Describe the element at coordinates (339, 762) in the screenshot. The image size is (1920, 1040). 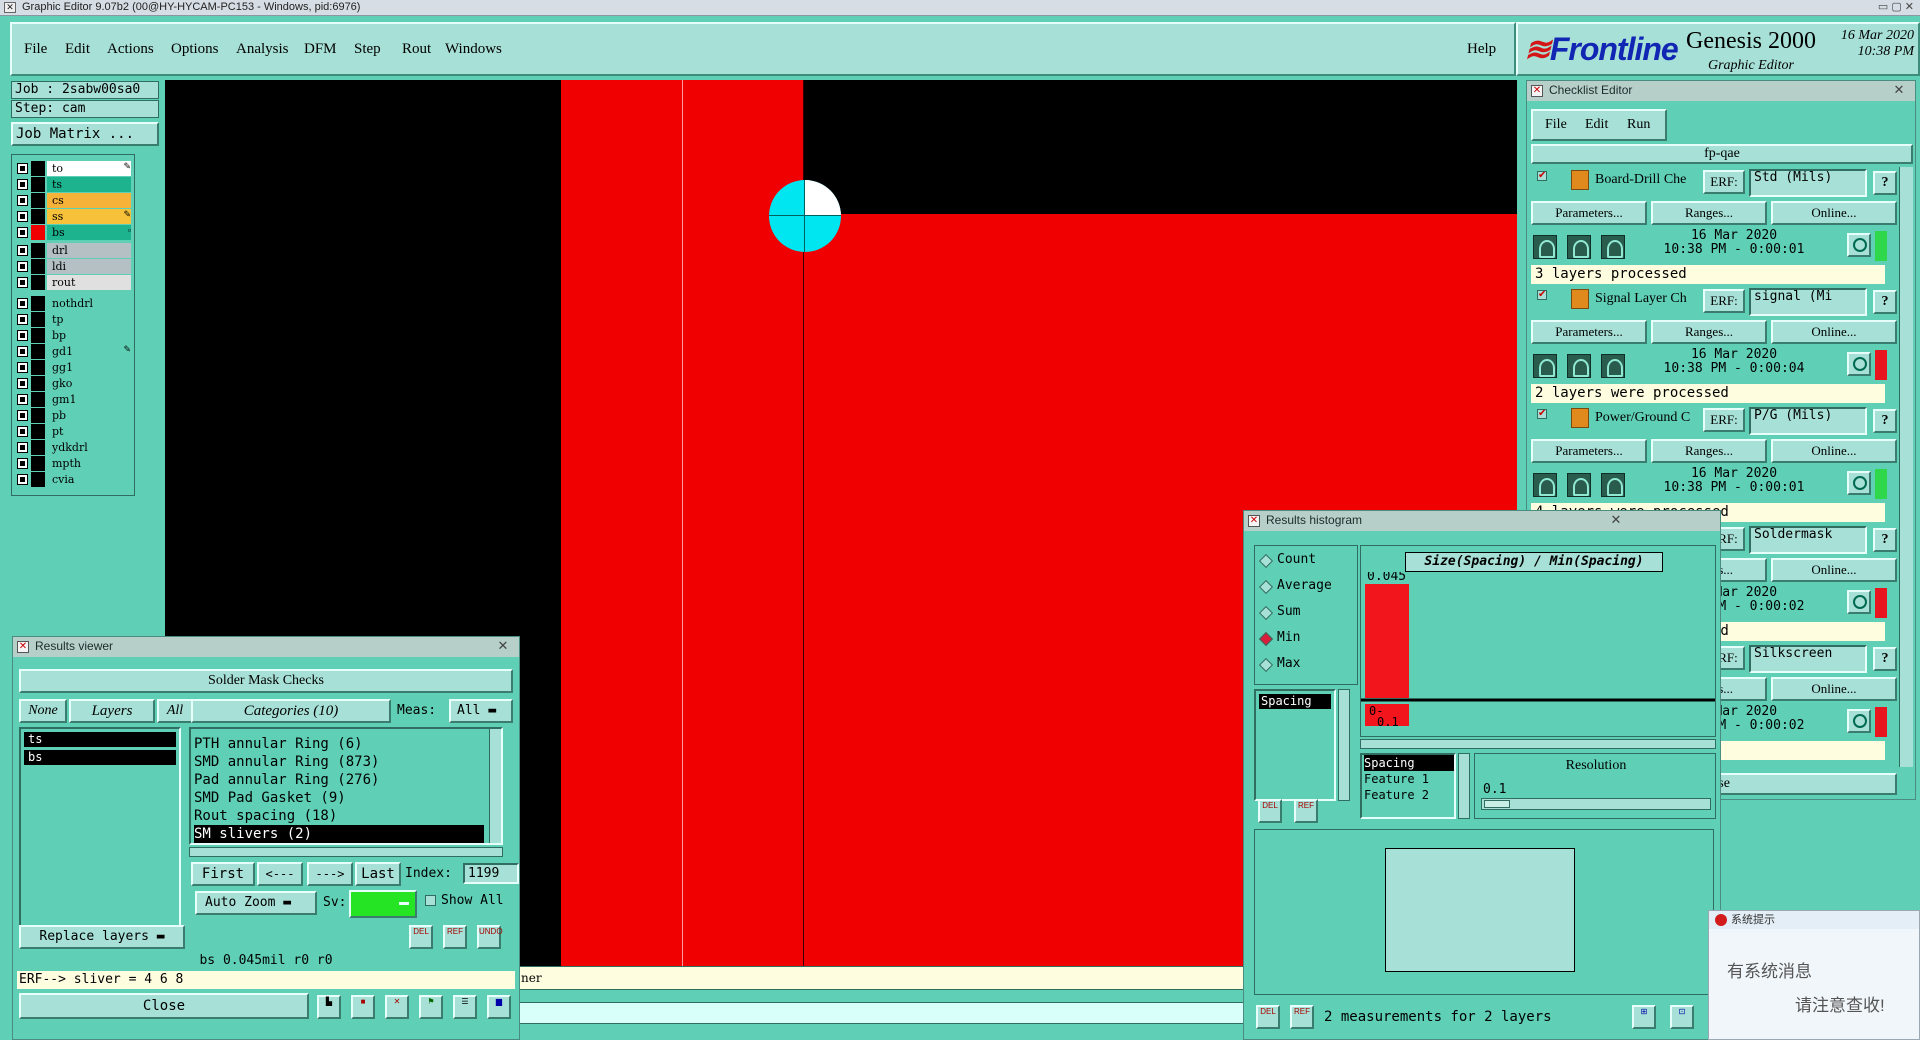
I see `list-item: SMD annular Ring (873)` at that location.